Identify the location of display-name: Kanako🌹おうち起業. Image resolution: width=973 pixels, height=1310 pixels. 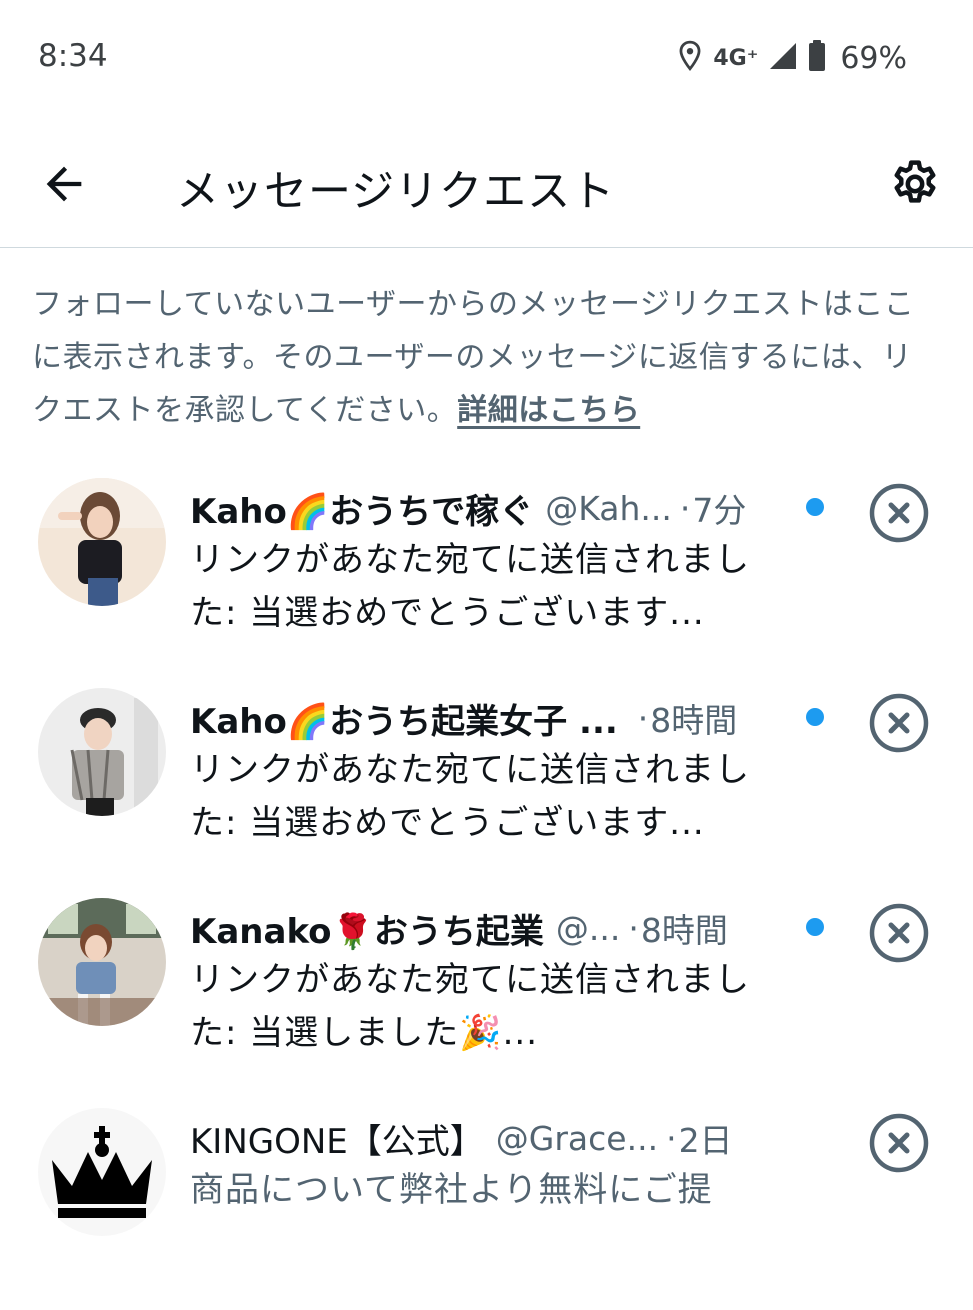
(367, 931).